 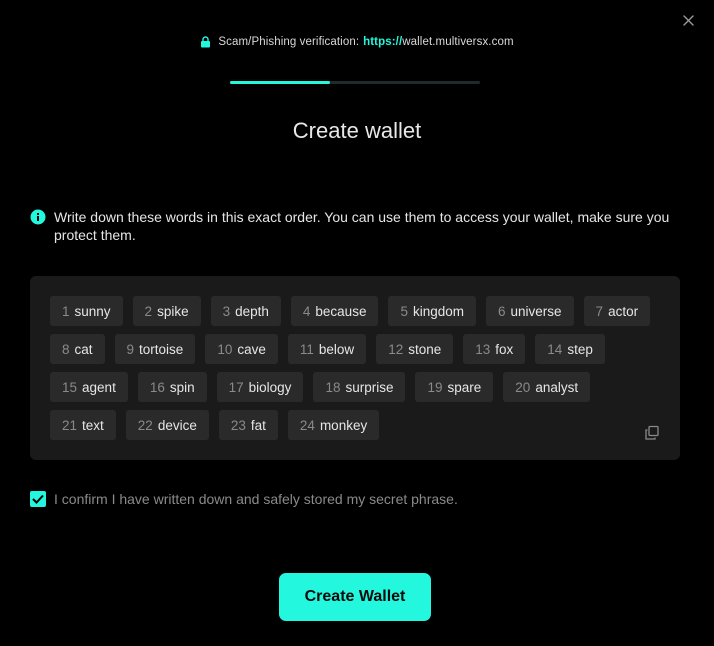 What do you see at coordinates (157, 387) in the screenshot?
I see `mnemonic-word-number: 16` at bounding box center [157, 387].